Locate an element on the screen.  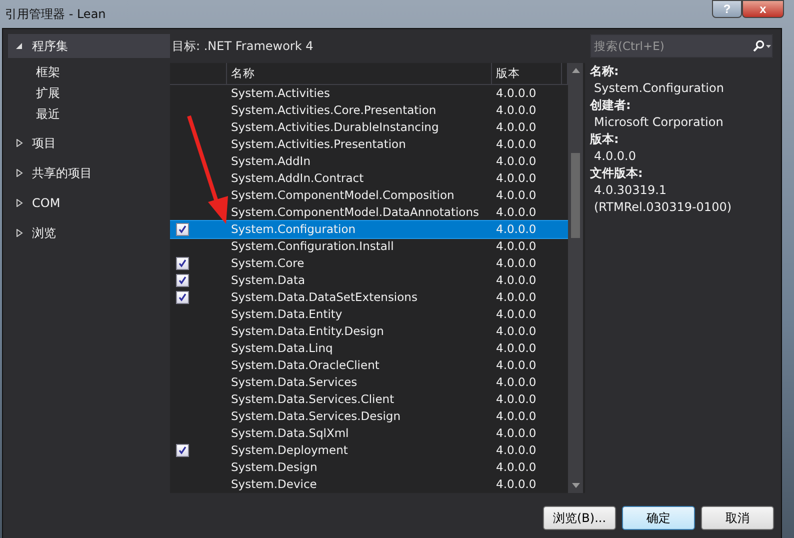
table-cell-text: System.ComponentModel.Composition is located at coordinates (343, 195).